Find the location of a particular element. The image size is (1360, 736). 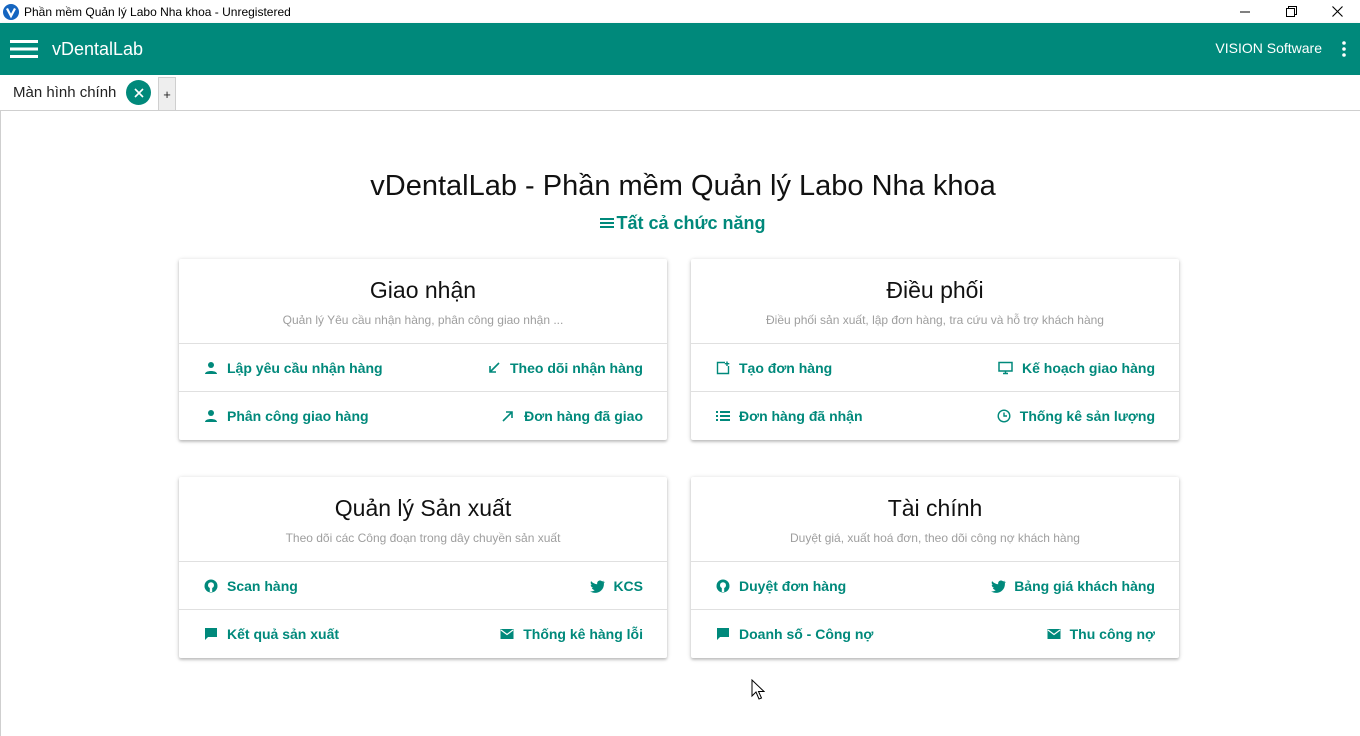

approve-orders-button: Duyệt đơn hàng is located at coordinates (780, 586).